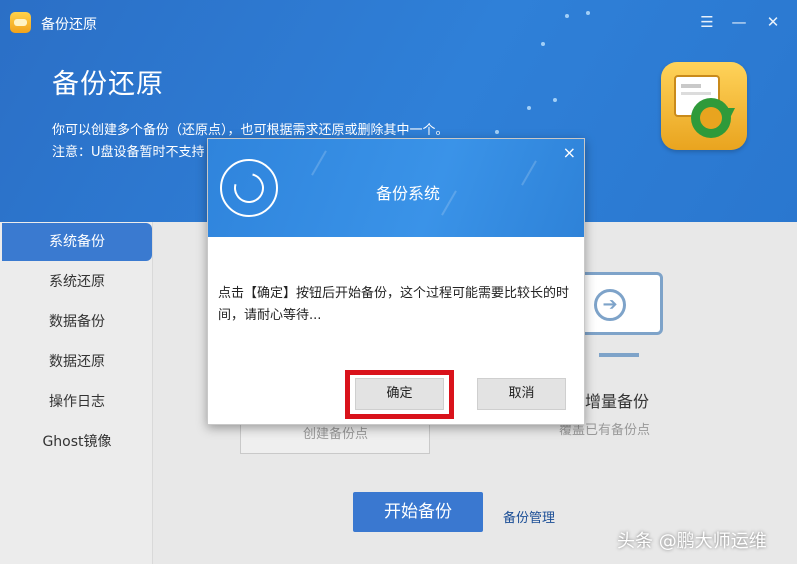  Describe the element at coordinates (399, 394) in the screenshot. I see `ok-button: 确定` at that location.